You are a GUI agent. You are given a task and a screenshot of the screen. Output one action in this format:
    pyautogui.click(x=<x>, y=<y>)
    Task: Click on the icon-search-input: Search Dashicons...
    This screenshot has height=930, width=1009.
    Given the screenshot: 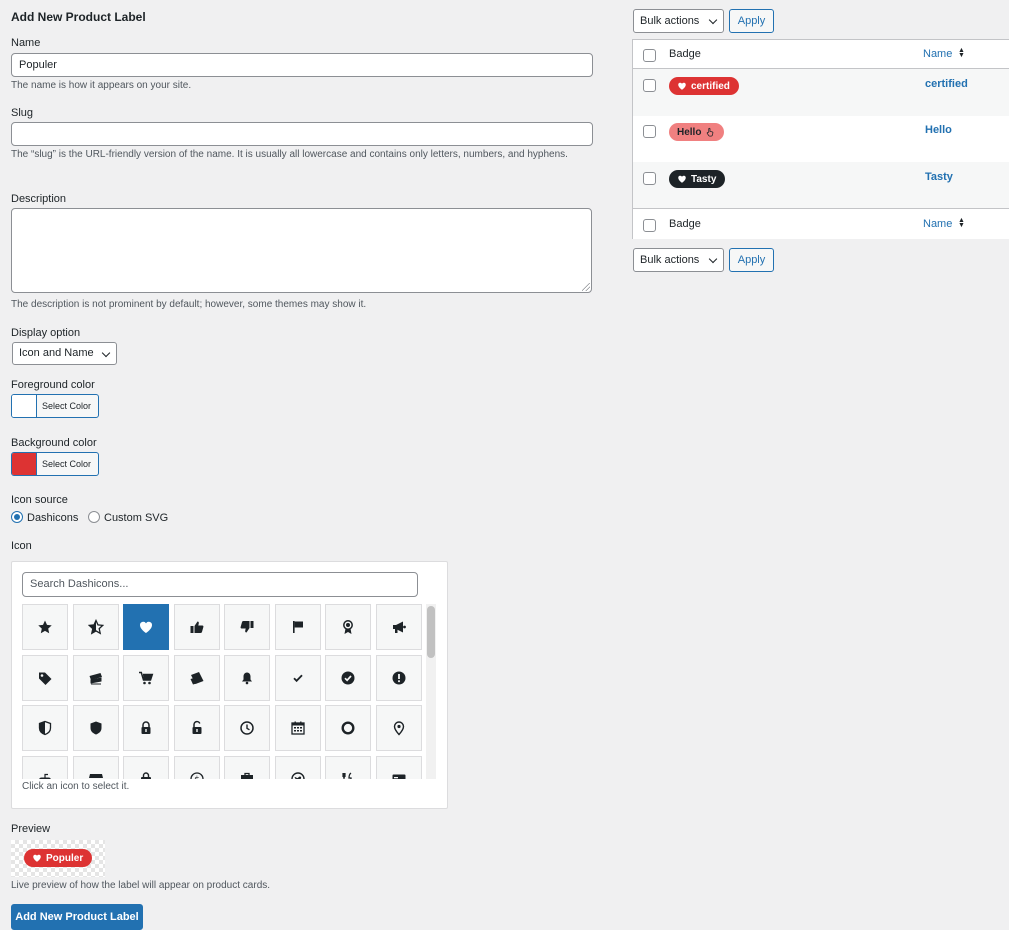 What is the action you would take?
    pyautogui.click(x=220, y=584)
    